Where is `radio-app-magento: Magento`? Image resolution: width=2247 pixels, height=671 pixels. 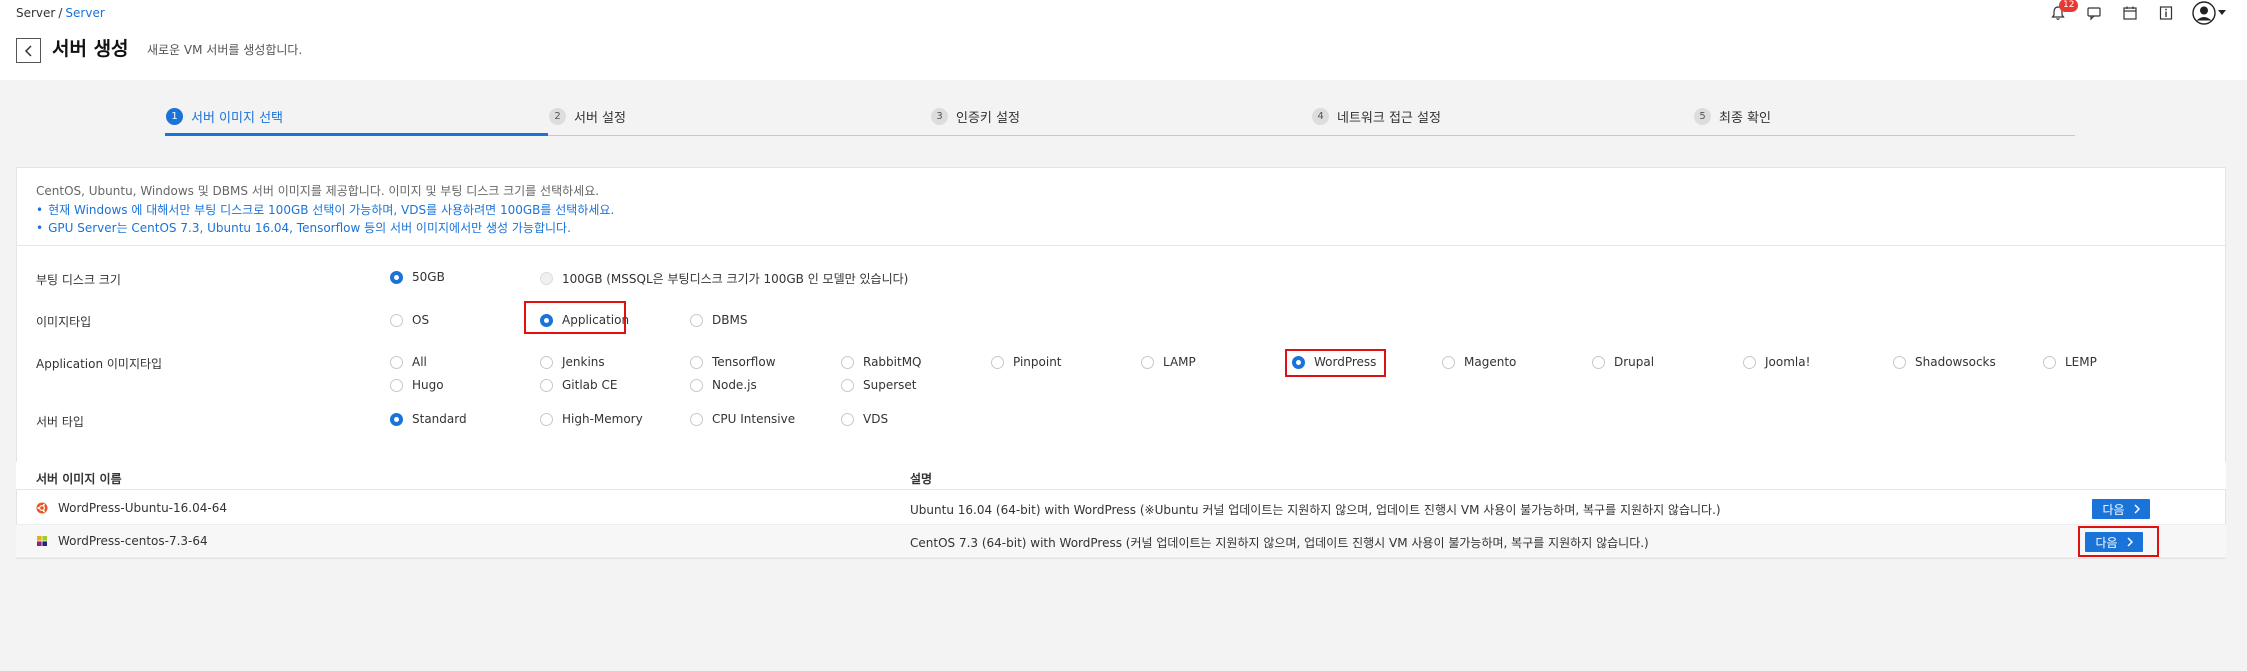
radio-app-magento: Magento is located at coordinates (1479, 362).